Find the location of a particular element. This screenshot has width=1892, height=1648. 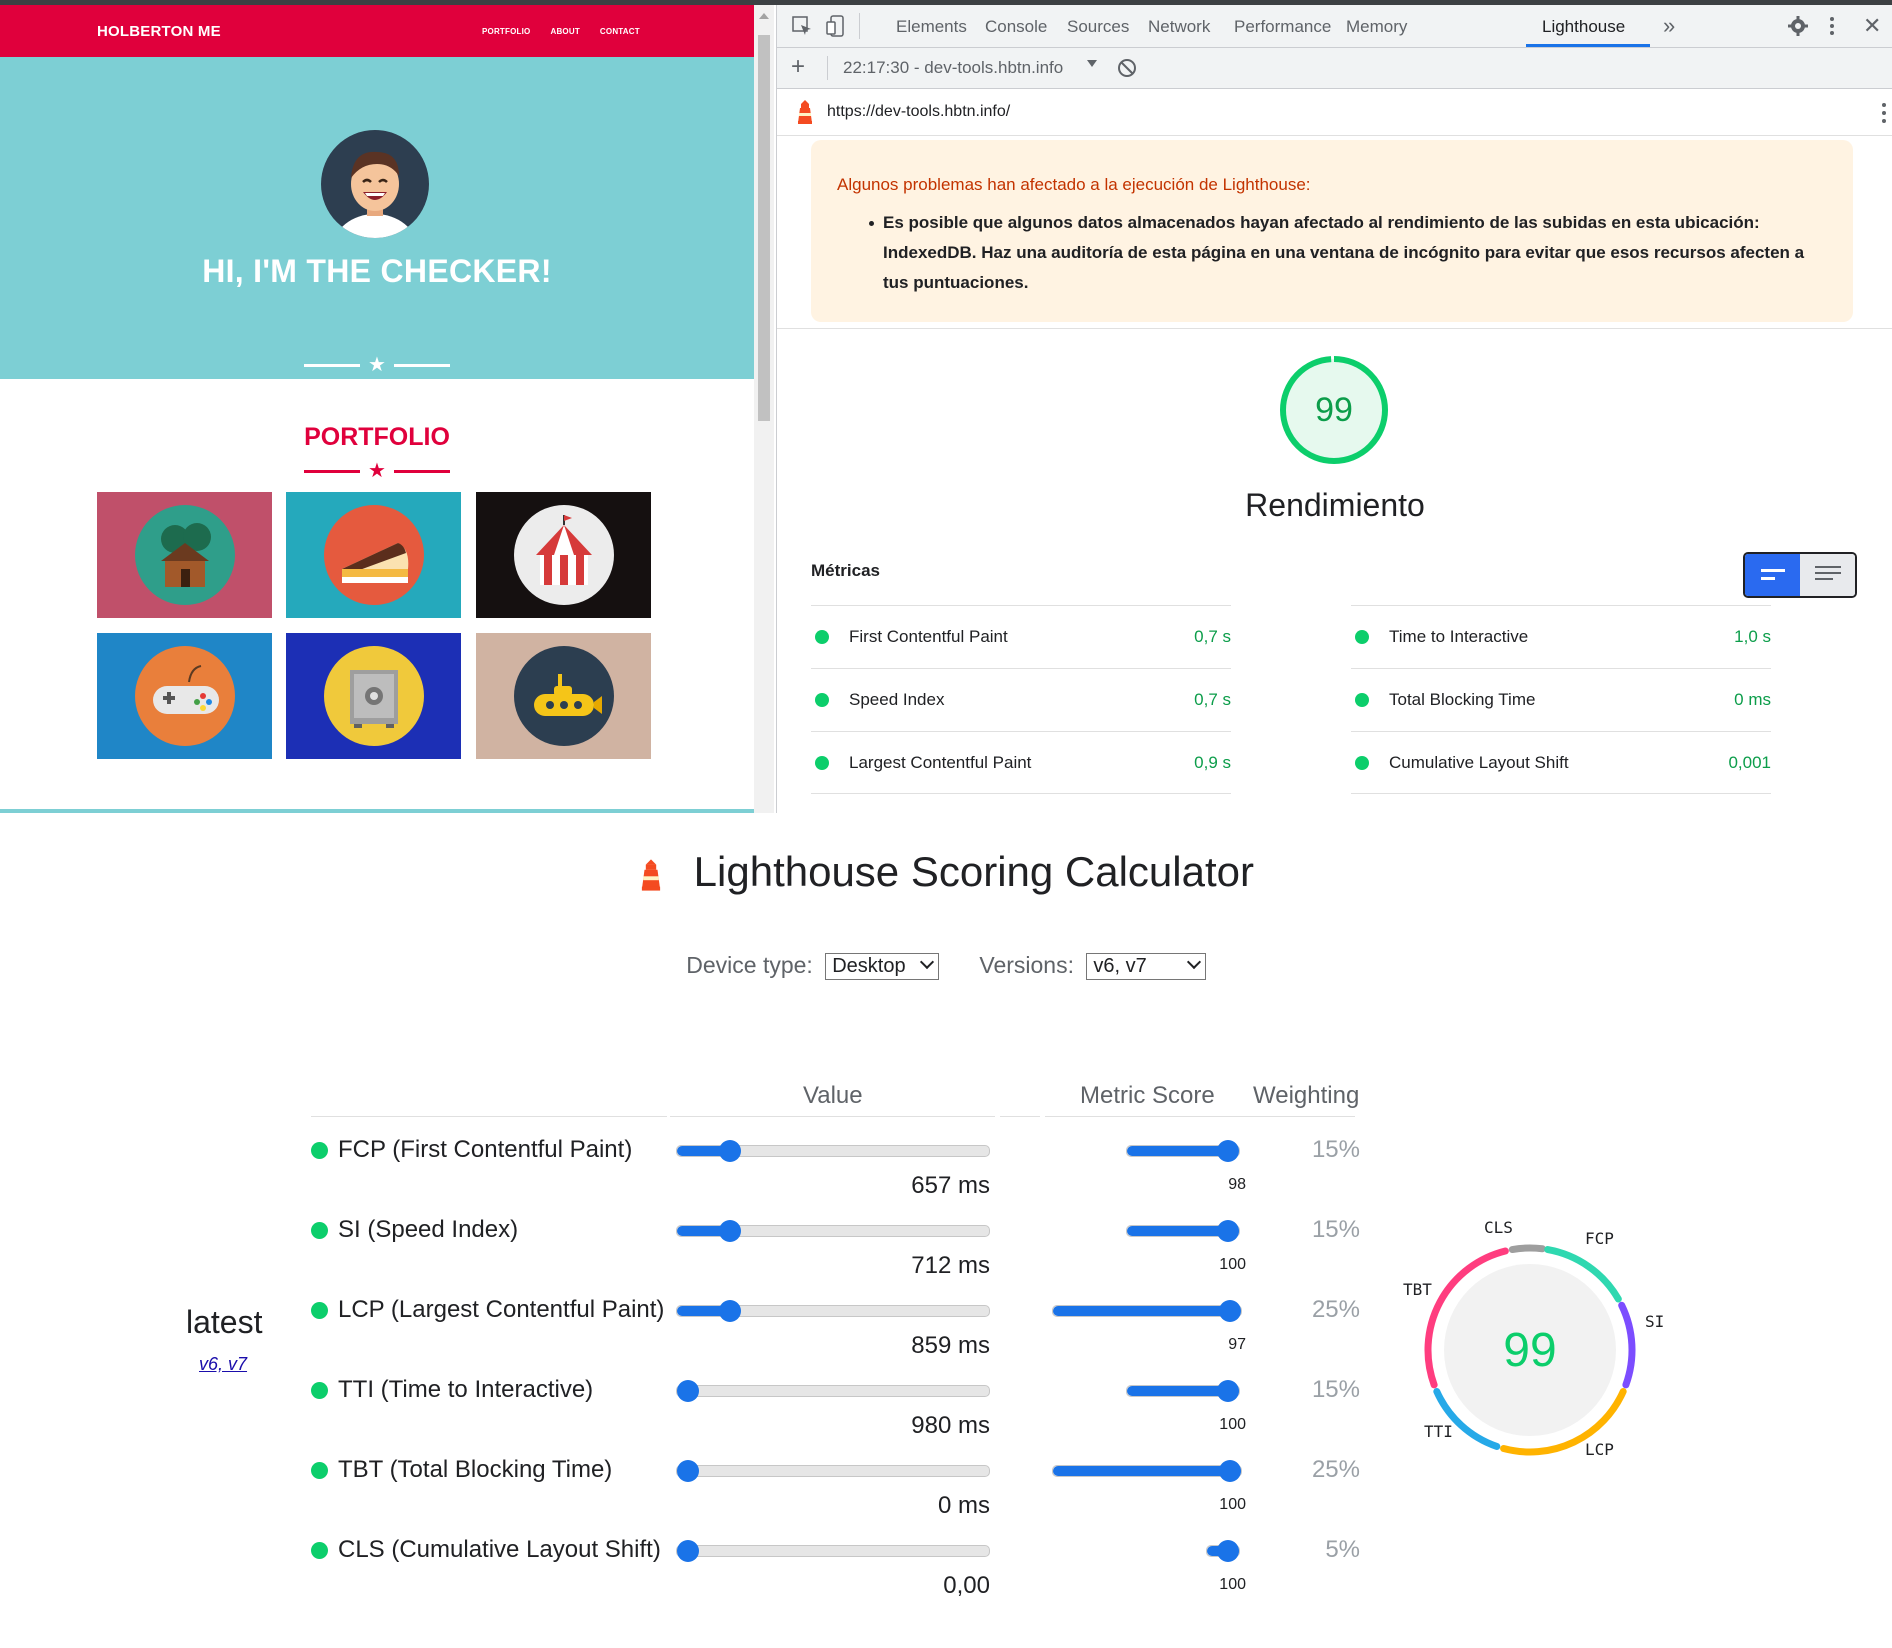

portfolio-item-cake is located at coordinates (373, 555).